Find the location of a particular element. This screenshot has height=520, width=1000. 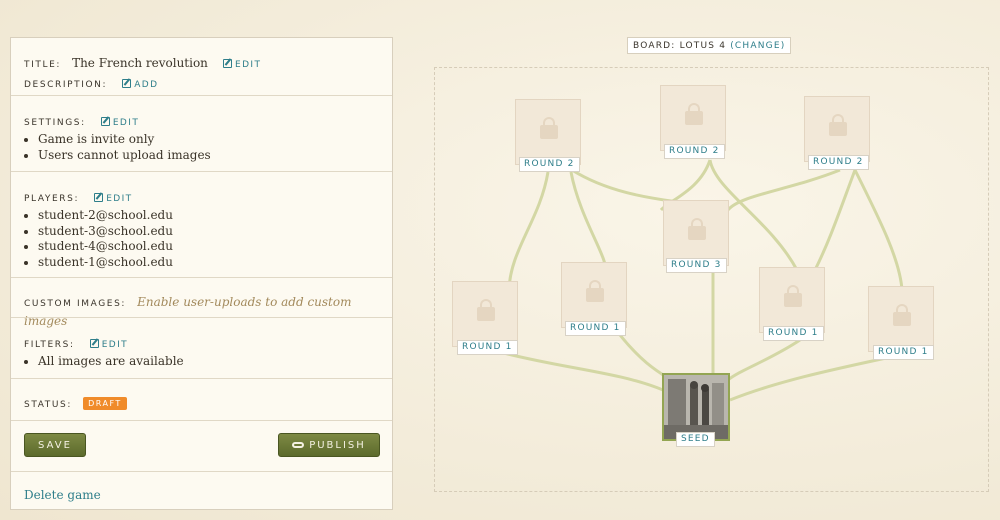

seed-label: SEED is located at coordinates (695, 439).